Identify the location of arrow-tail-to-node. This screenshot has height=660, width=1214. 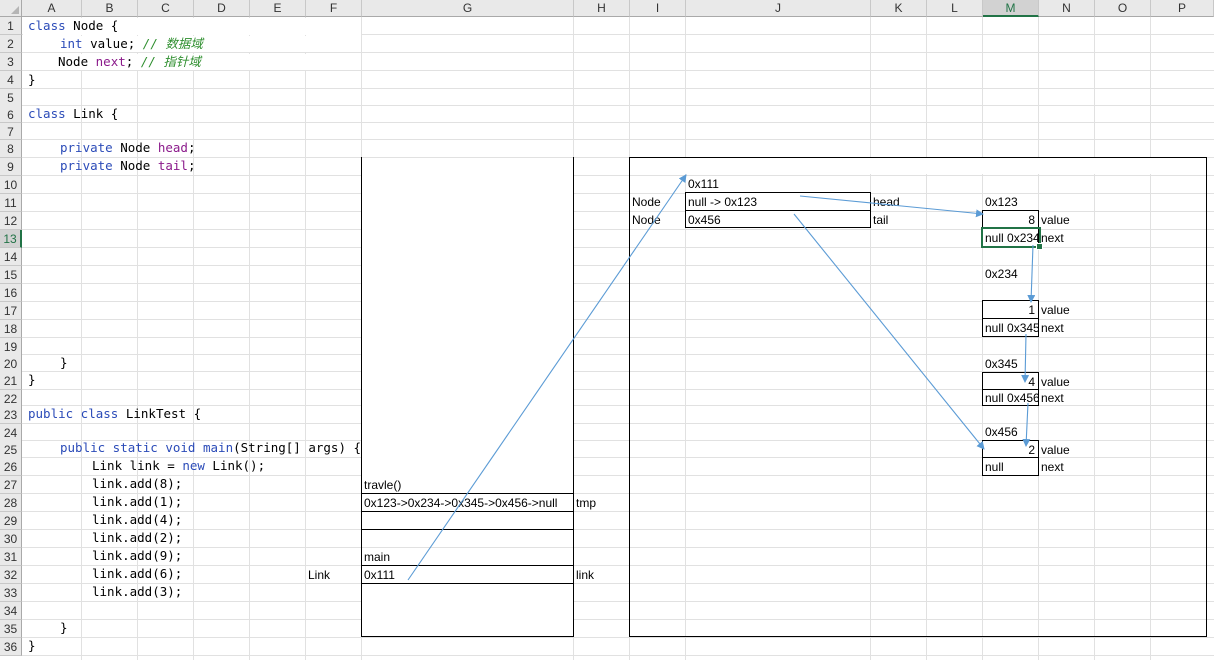
(889, 331).